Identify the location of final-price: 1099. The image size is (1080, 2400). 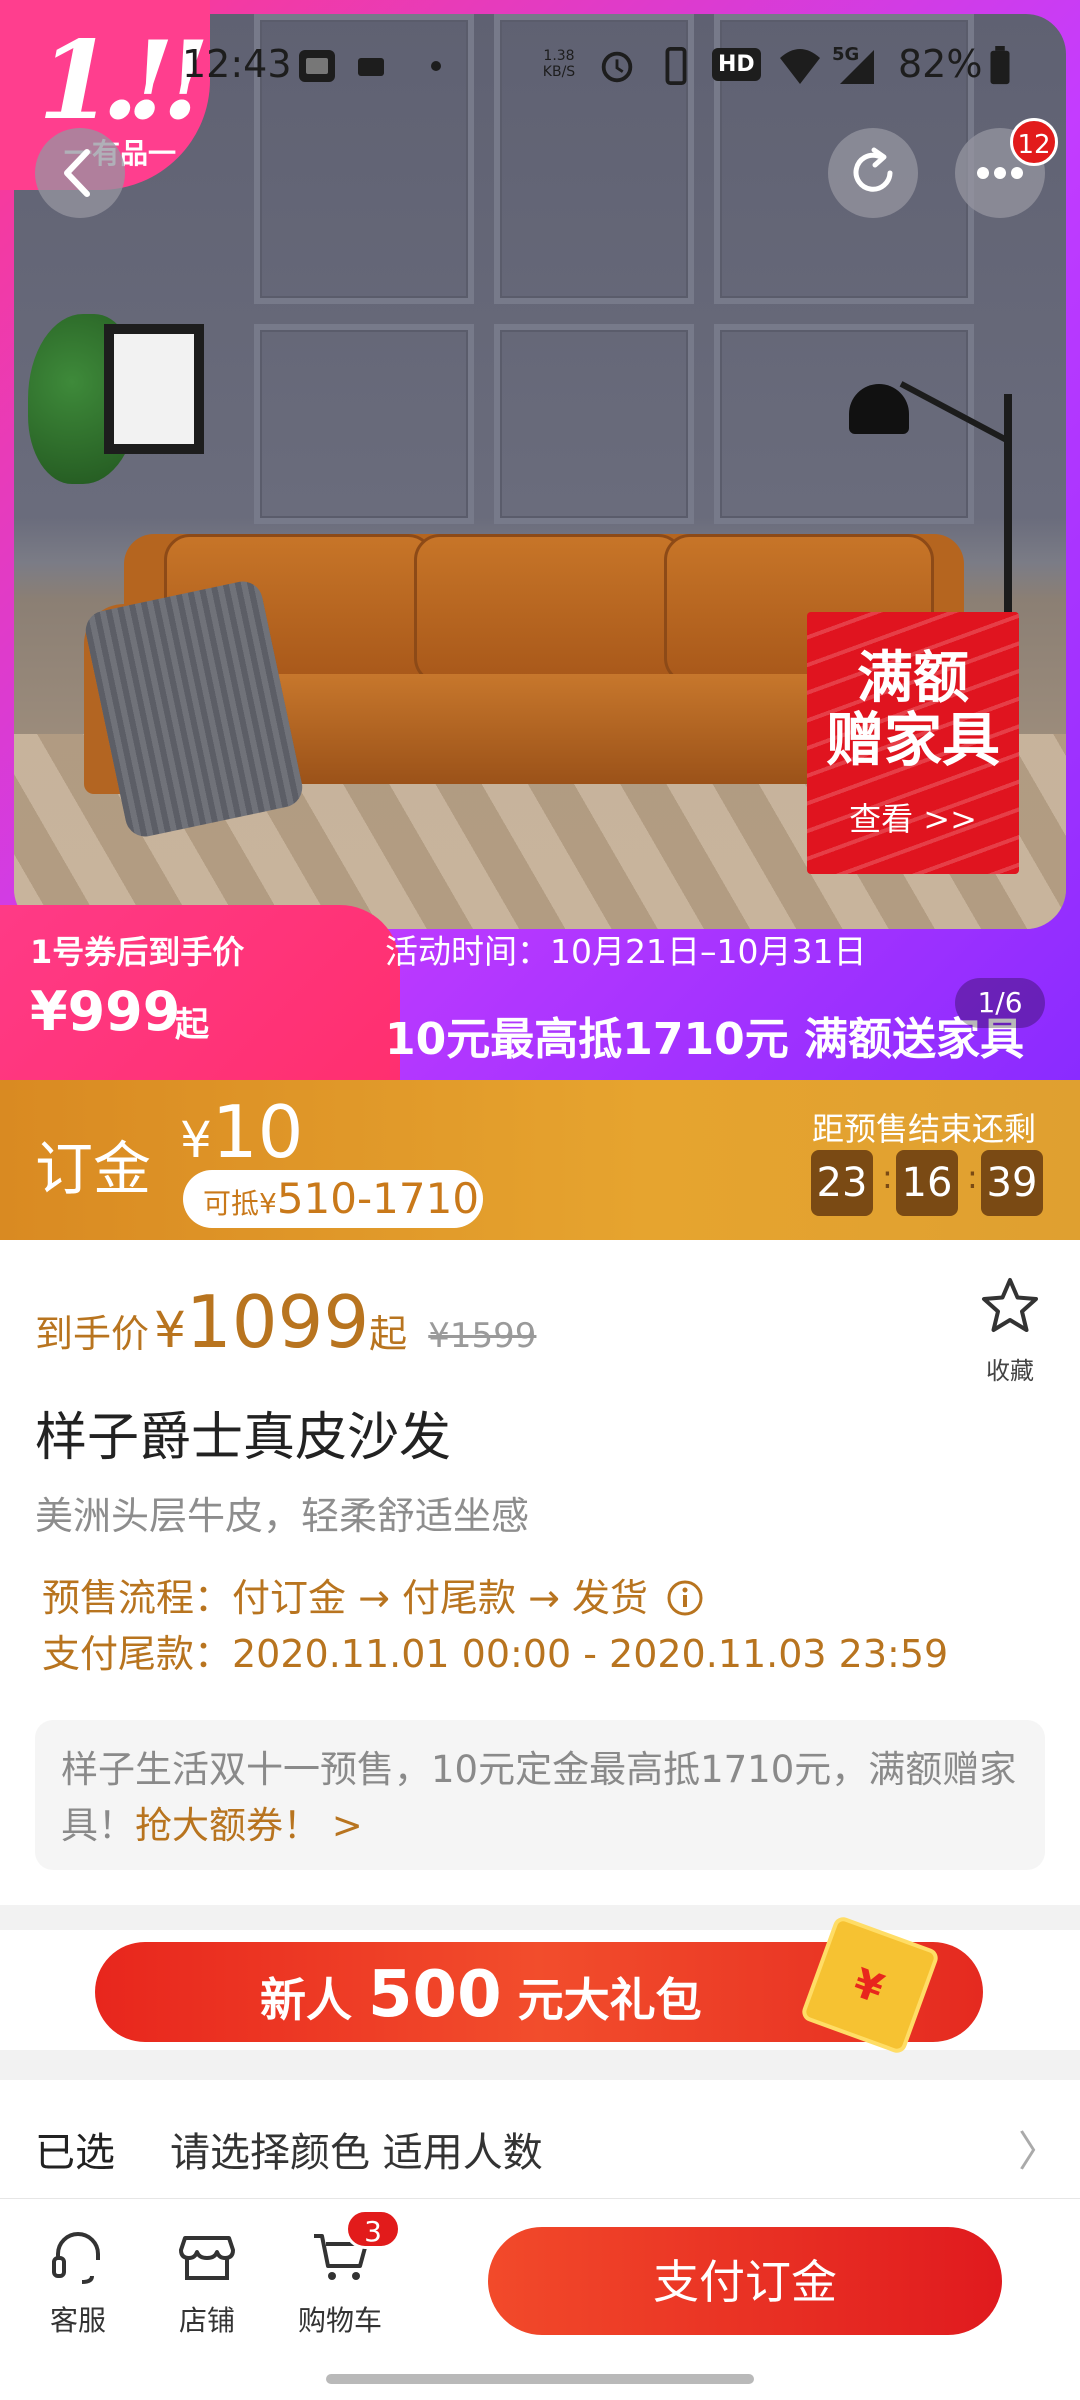
(277, 1322).